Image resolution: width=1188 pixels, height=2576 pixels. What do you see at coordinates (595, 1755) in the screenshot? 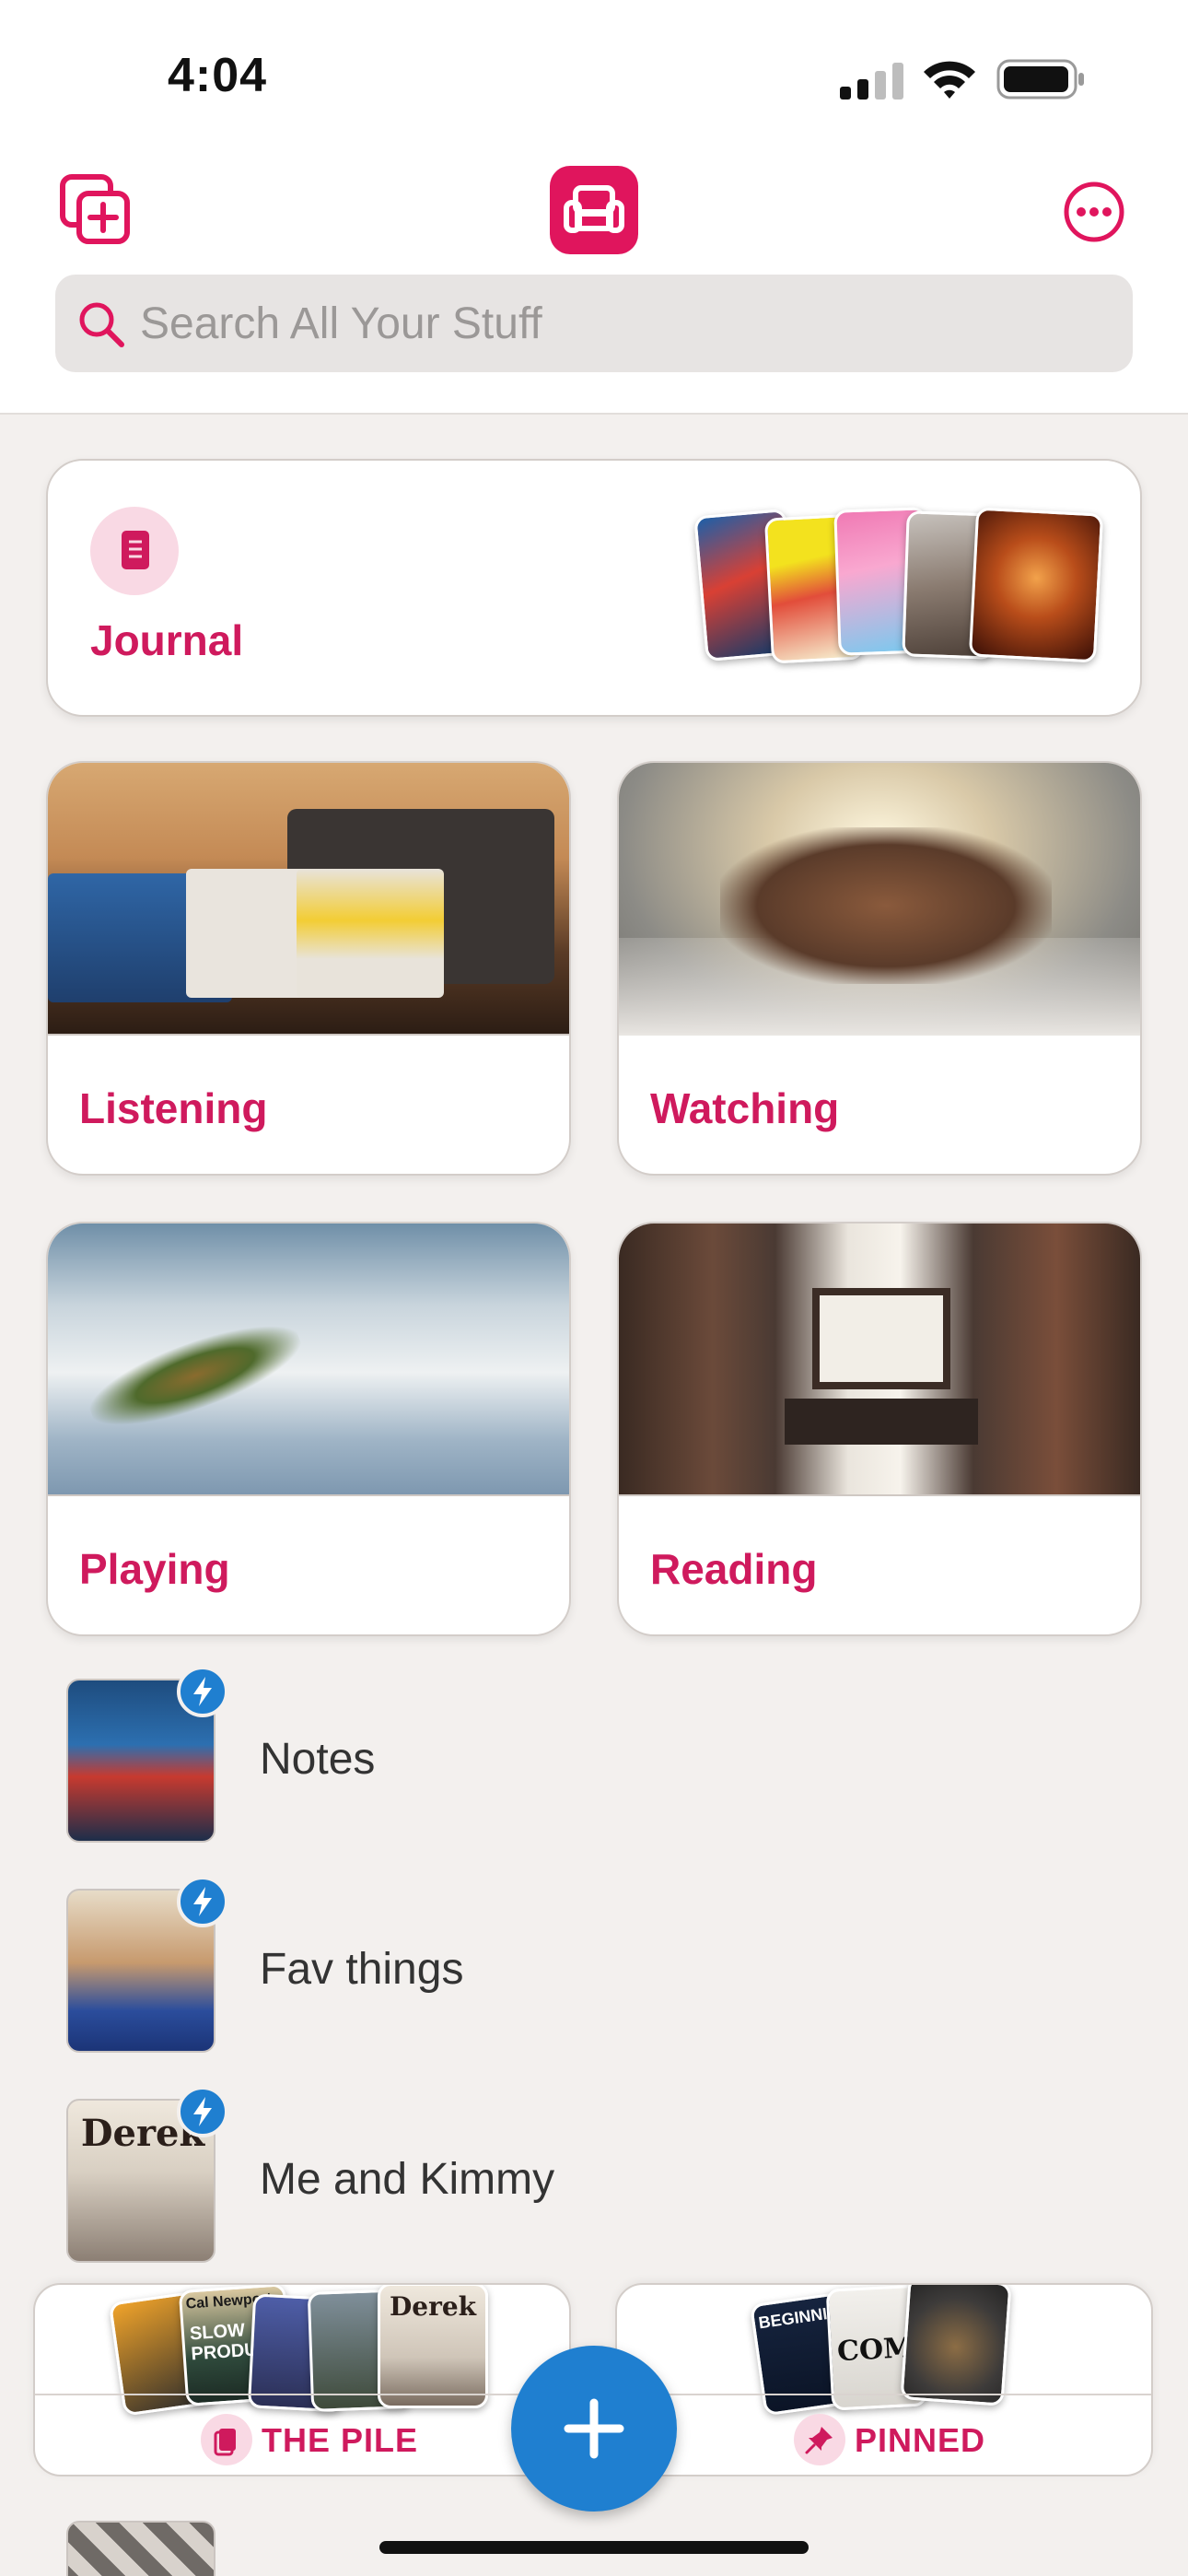
I see `list-item-notes: Notes` at bounding box center [595, 1755].